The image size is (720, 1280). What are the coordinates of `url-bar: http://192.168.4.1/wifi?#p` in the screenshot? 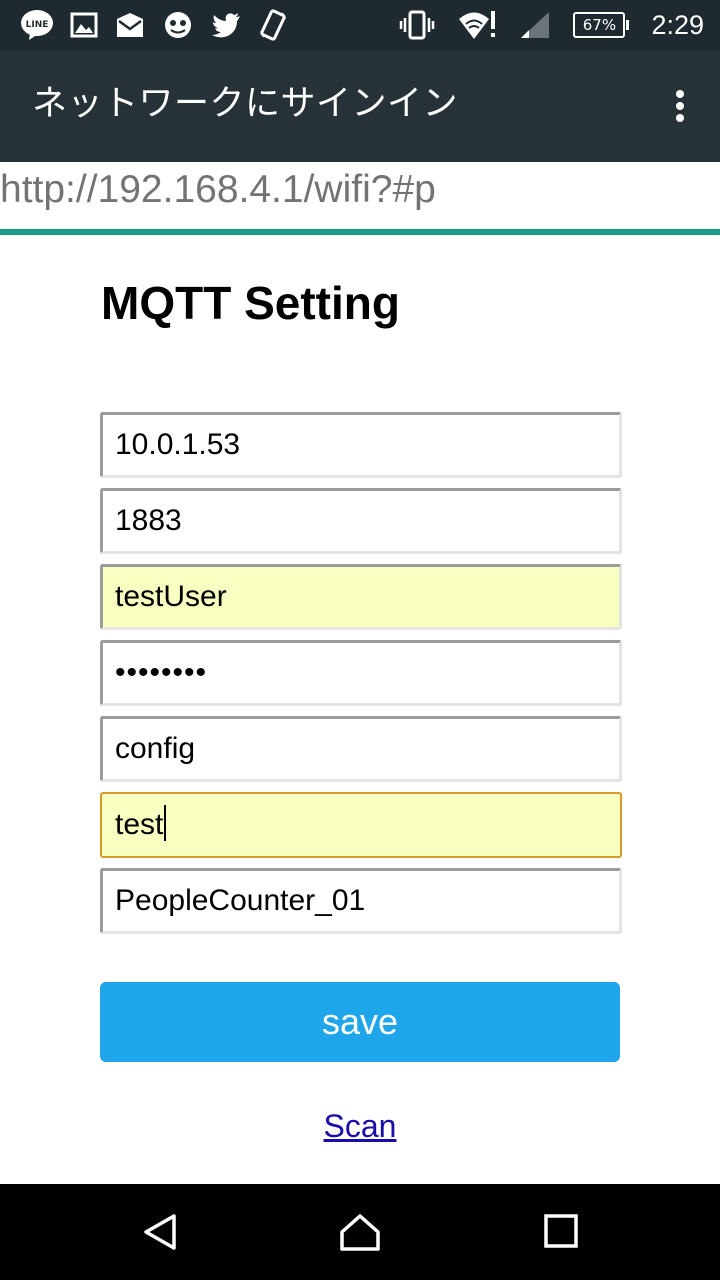 It's located at (360, 196).